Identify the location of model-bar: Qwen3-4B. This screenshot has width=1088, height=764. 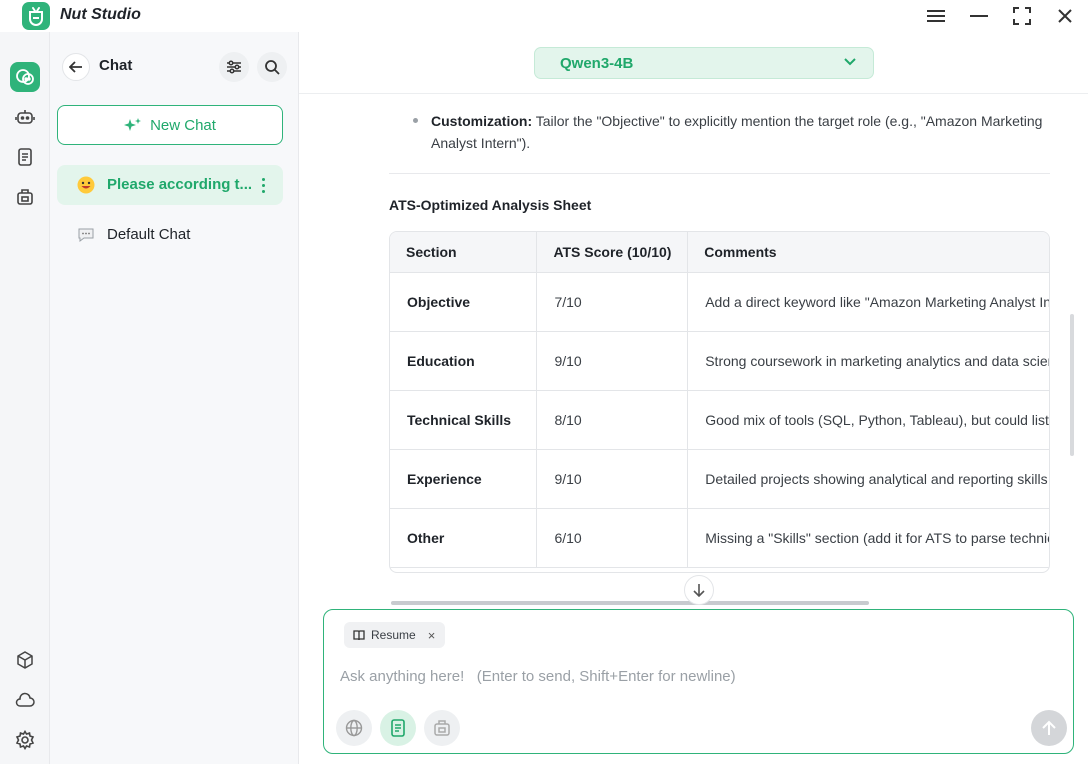
(693, 63).